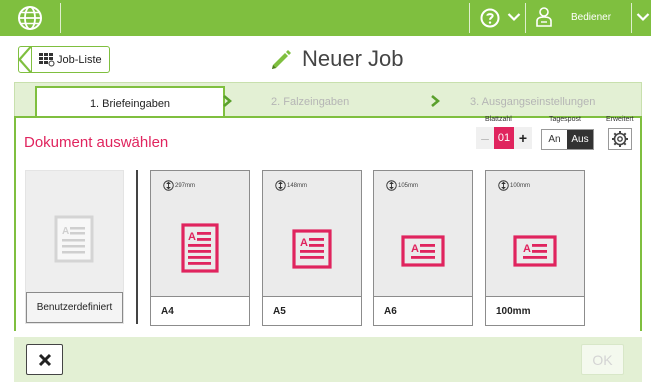 The image size is (651, 388). What do you see at coordinates (167, 311) in the screenshot?
I see `document-label: A4` at bounding box center [167, 311].